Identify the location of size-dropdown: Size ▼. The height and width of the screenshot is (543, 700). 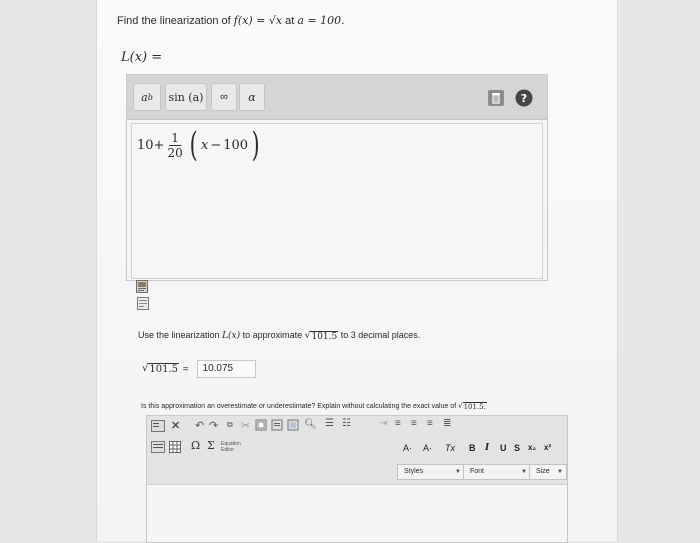
(548, 472).